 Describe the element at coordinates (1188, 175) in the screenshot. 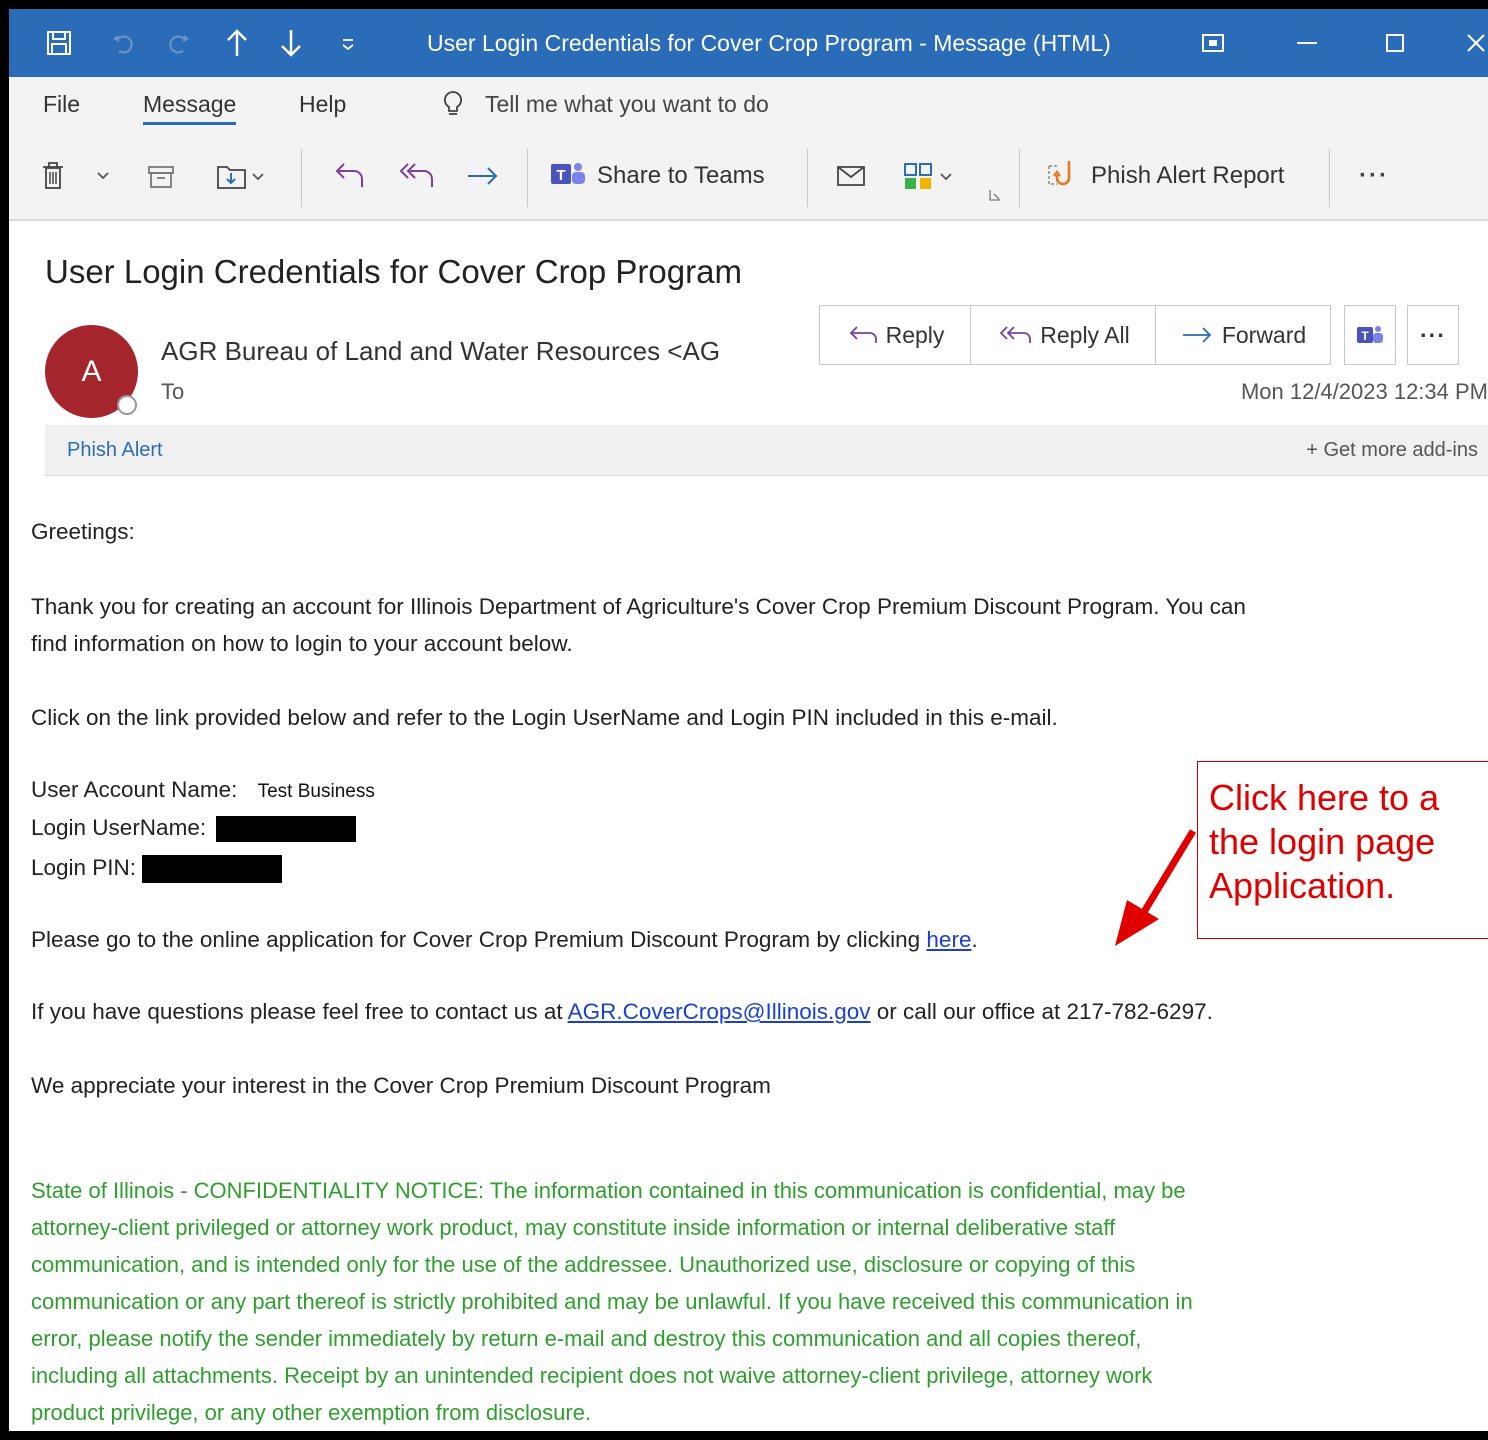

I see `phish-alert-report-label: Phish Alert Report` at that location.